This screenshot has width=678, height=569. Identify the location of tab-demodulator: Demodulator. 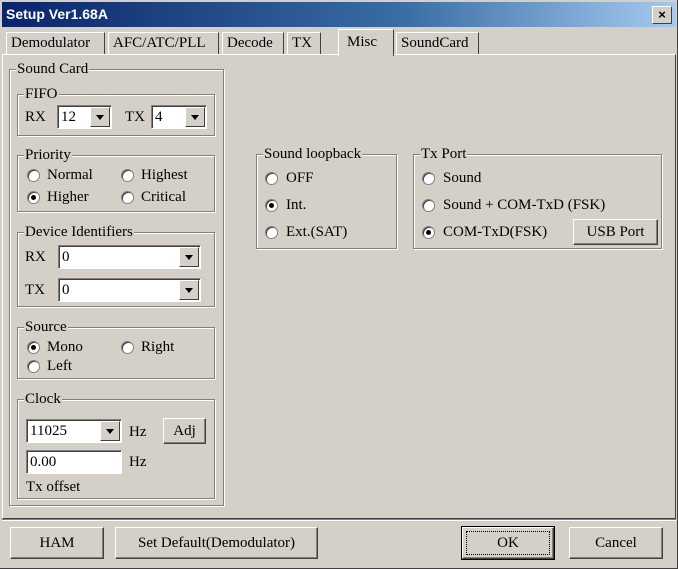
(55, 43).